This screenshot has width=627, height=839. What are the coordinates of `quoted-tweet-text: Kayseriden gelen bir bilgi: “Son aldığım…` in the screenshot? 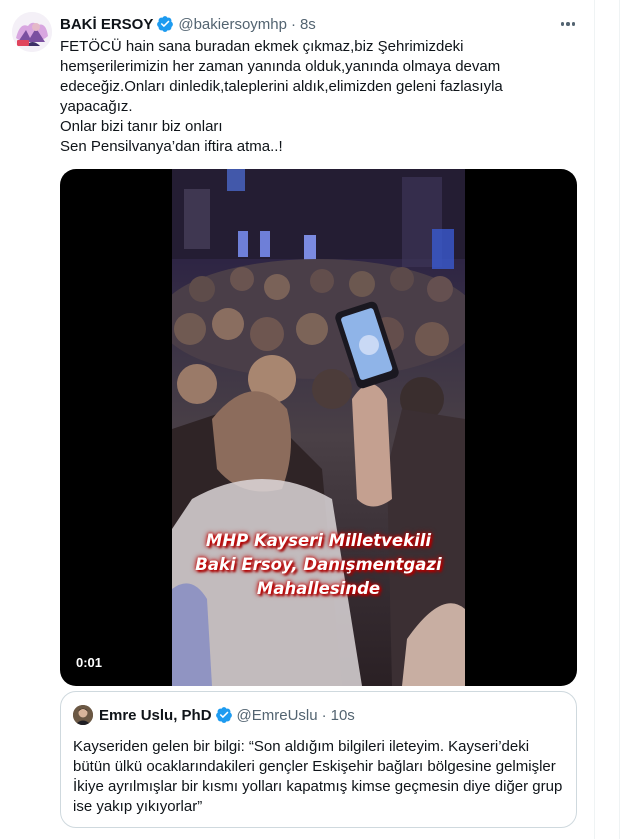 It's located at (318, 776).